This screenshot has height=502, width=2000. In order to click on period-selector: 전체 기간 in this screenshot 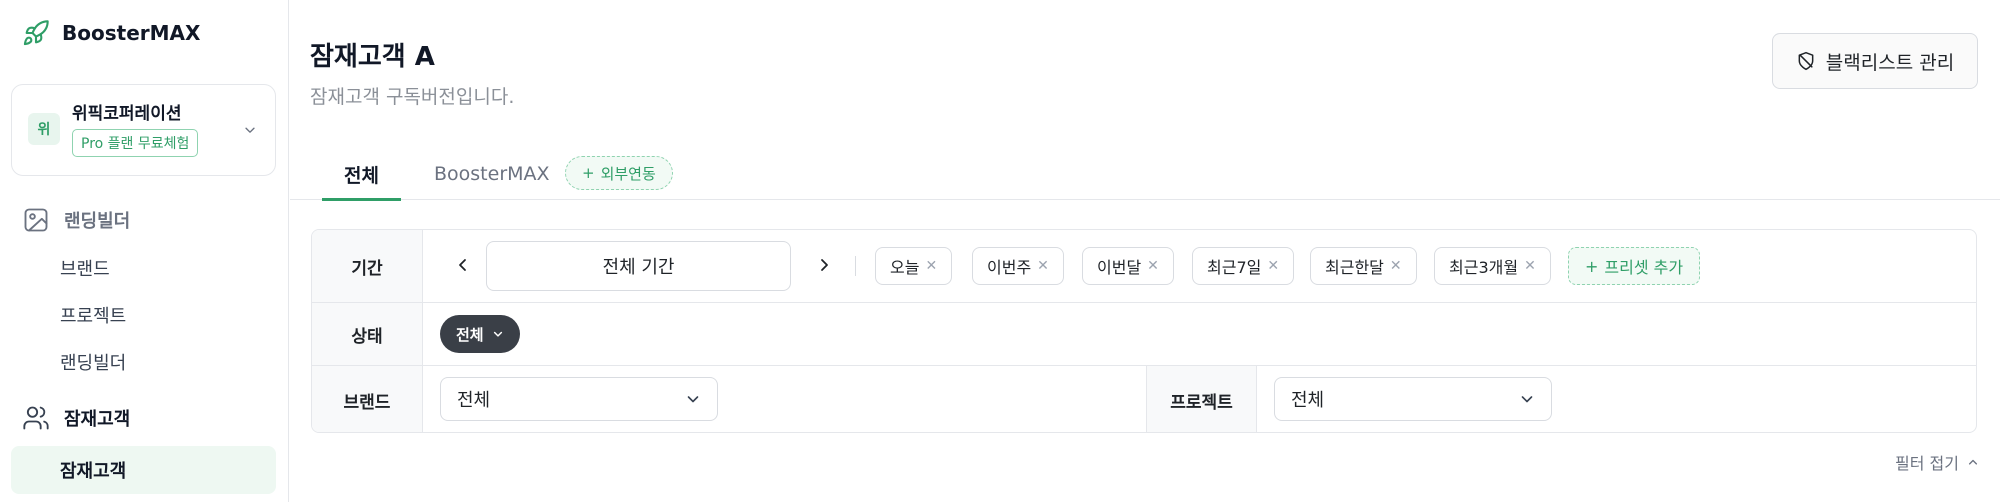, I will do `click(638, 266)`.